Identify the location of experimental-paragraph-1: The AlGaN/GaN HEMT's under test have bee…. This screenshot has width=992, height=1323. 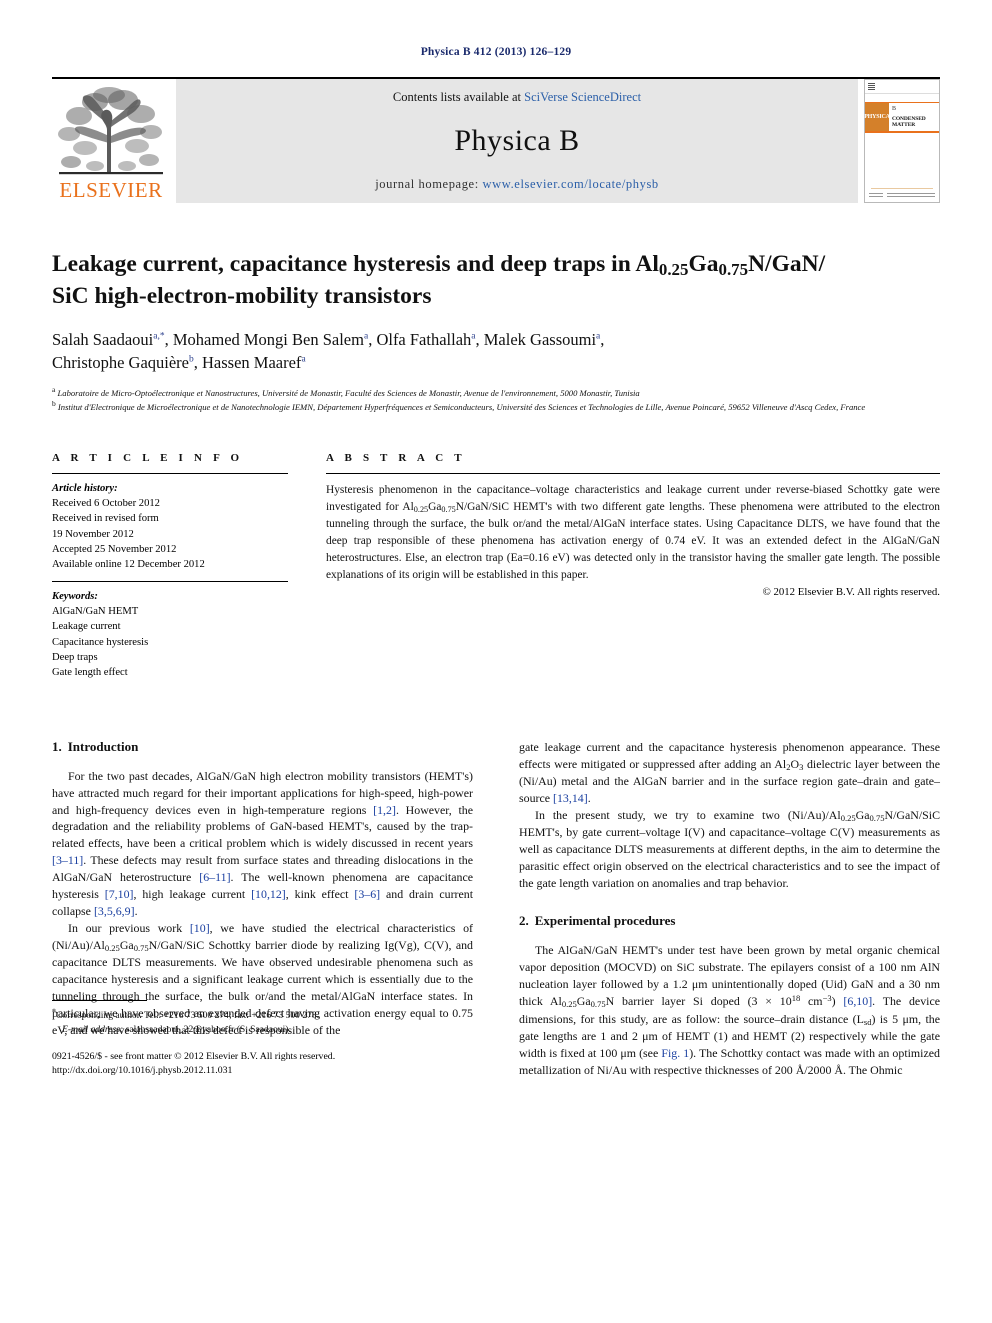
(729, 1010).